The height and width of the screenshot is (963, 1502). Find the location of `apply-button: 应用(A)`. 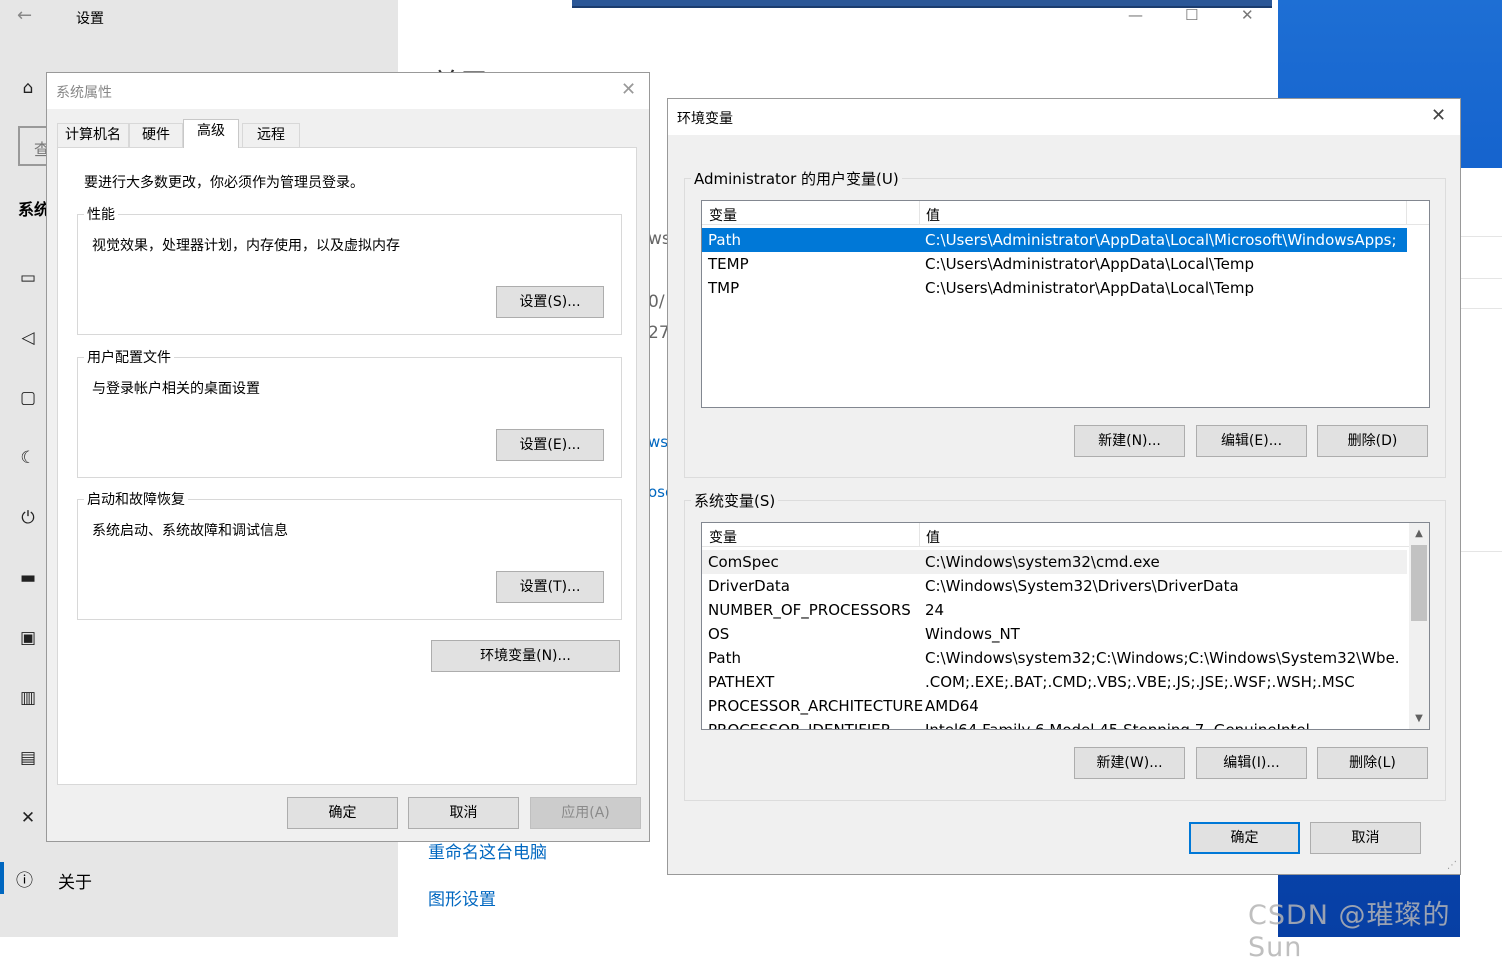

apply-button: 应用(A) is located at coordinates (585, 813).